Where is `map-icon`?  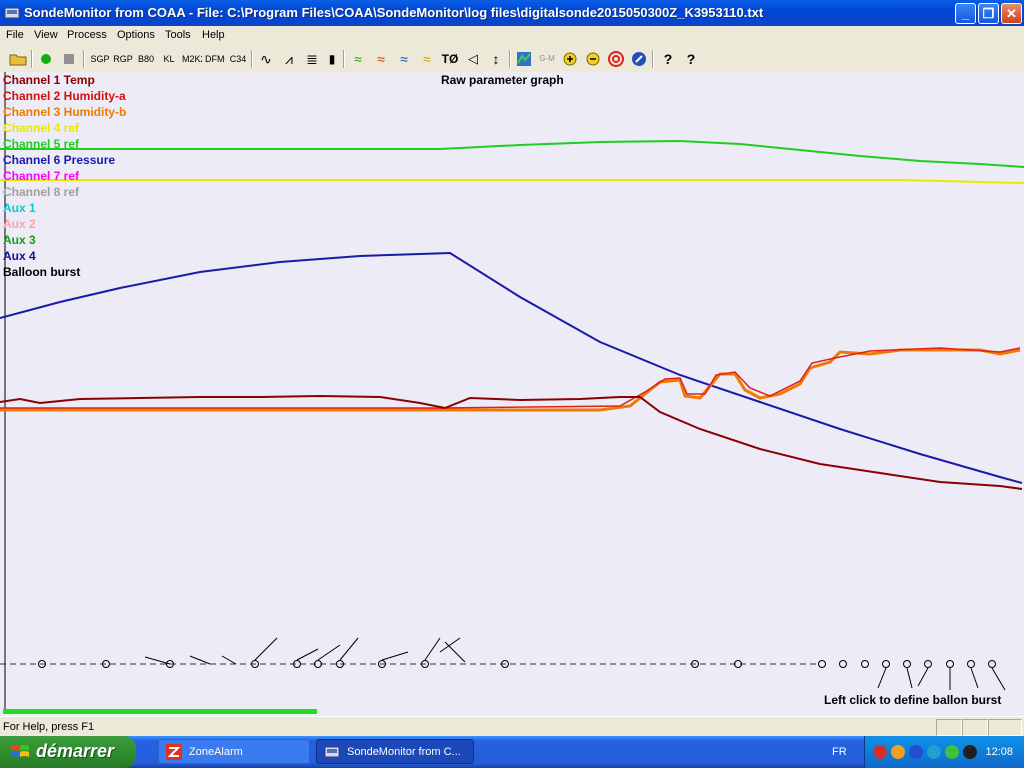 map-icon is located at coordinates (524, 59).